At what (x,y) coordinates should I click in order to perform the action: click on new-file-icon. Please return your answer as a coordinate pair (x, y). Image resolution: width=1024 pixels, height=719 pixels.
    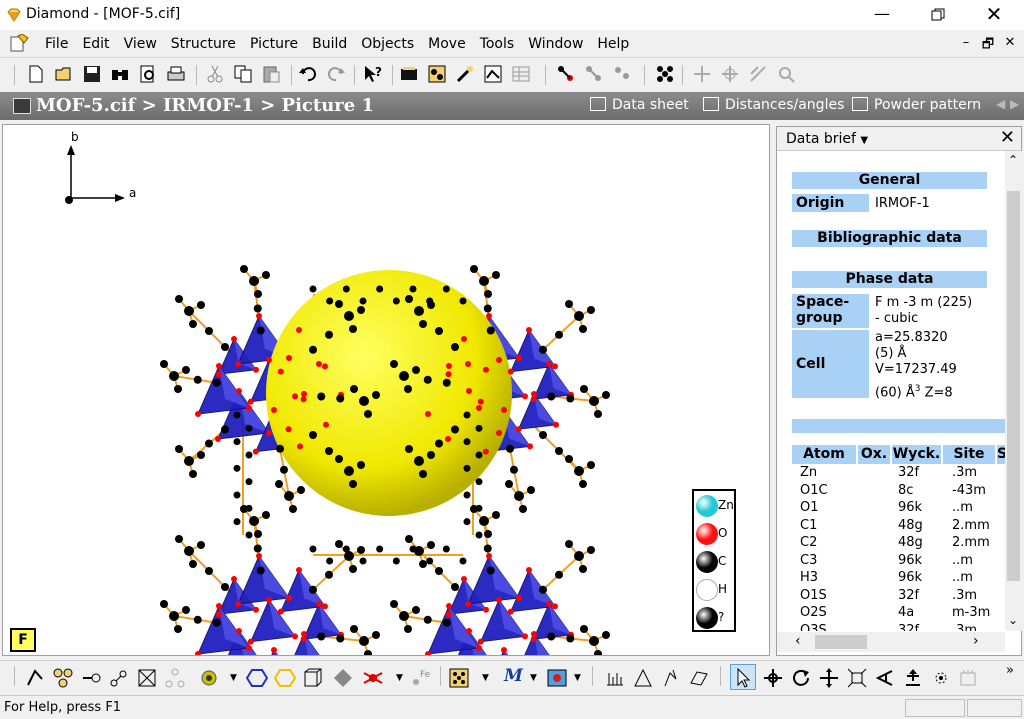
    Looking at the image, I should click on (36, 74).